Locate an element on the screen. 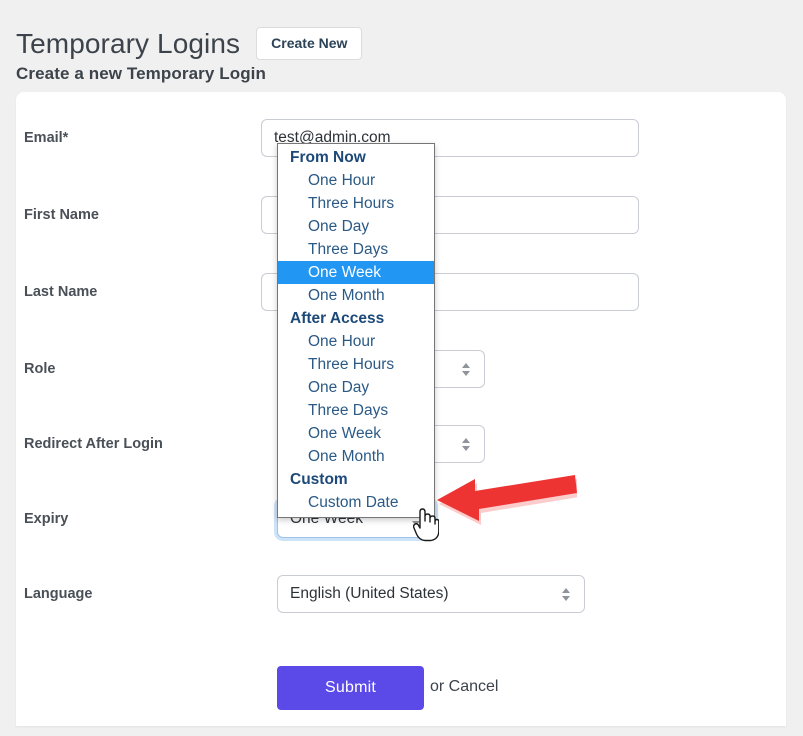 Image resolution: width=803 pixels, height=736 pixels. language-label: Language is located at coordinates (58, 594).